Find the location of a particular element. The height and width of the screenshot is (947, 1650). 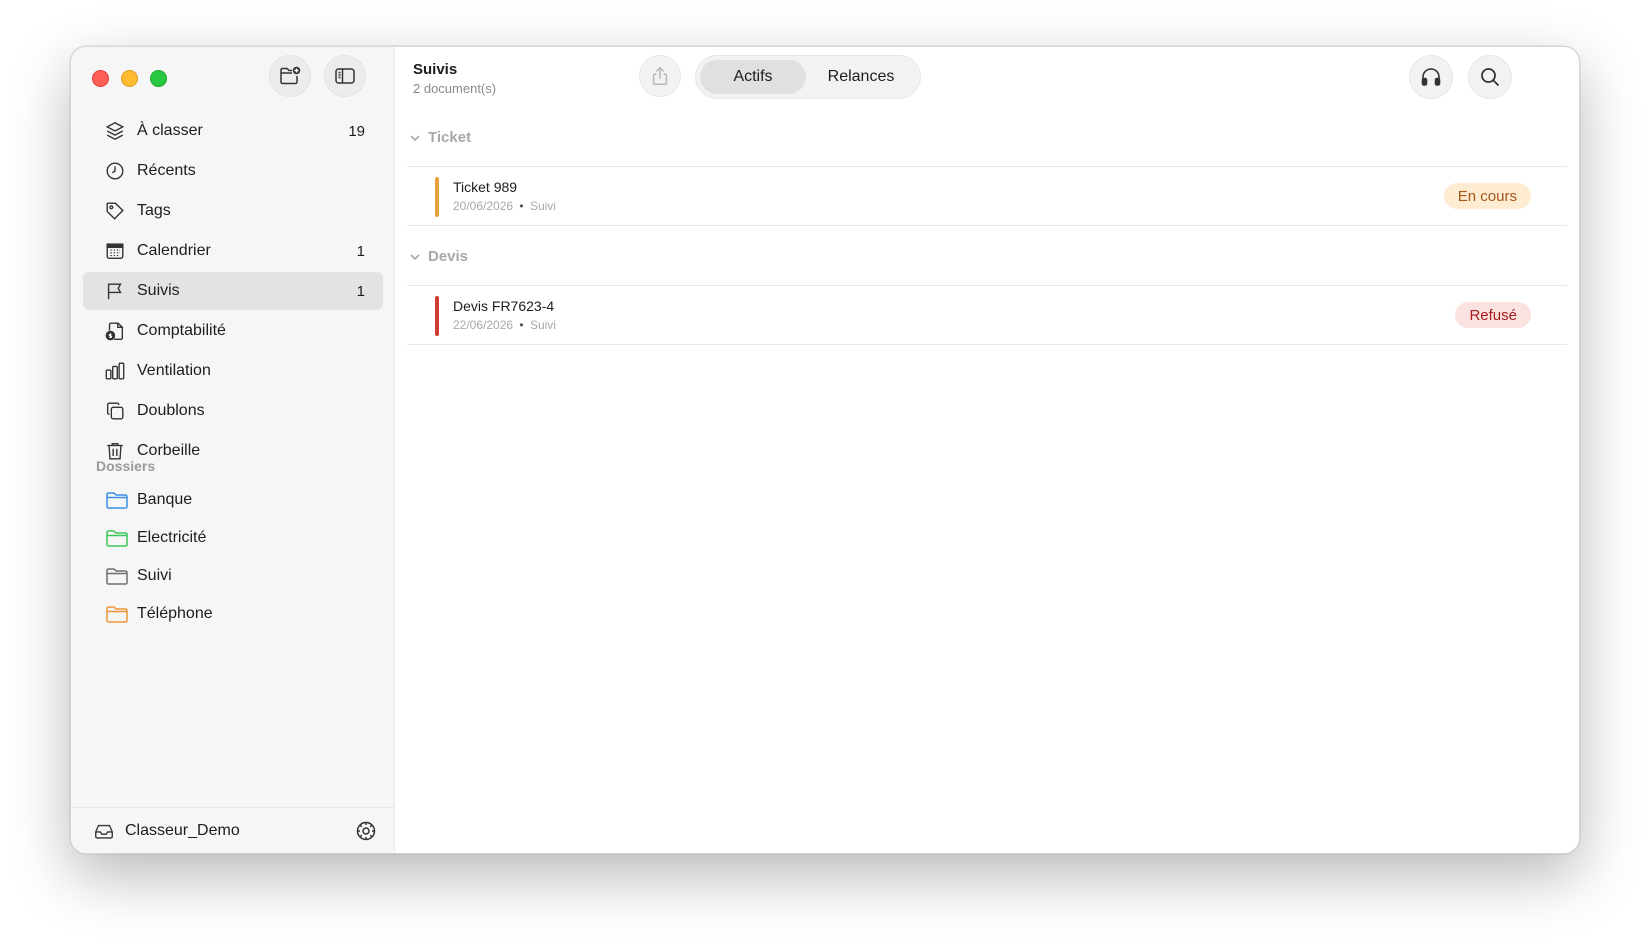

sidebar-item-tags: Tags is located at coordinates (233, 211).